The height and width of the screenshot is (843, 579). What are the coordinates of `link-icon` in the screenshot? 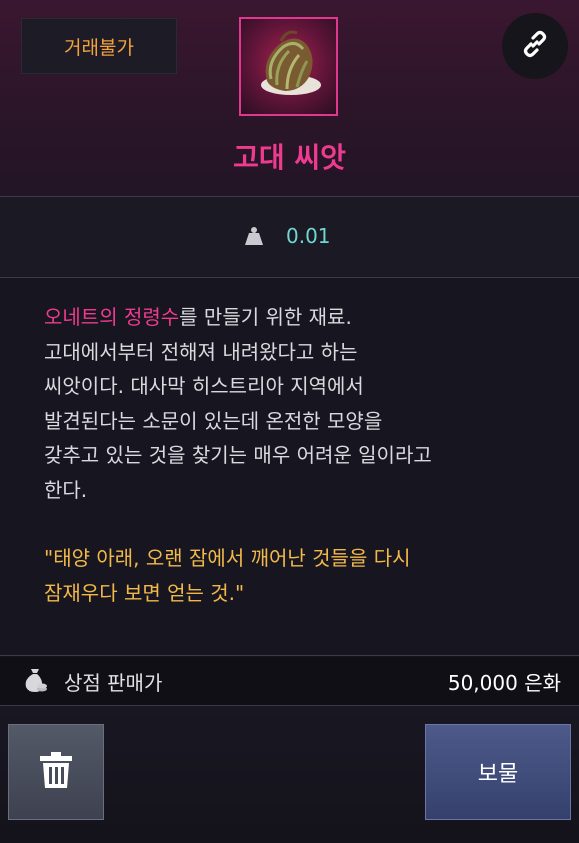 It's located at (535, 46).